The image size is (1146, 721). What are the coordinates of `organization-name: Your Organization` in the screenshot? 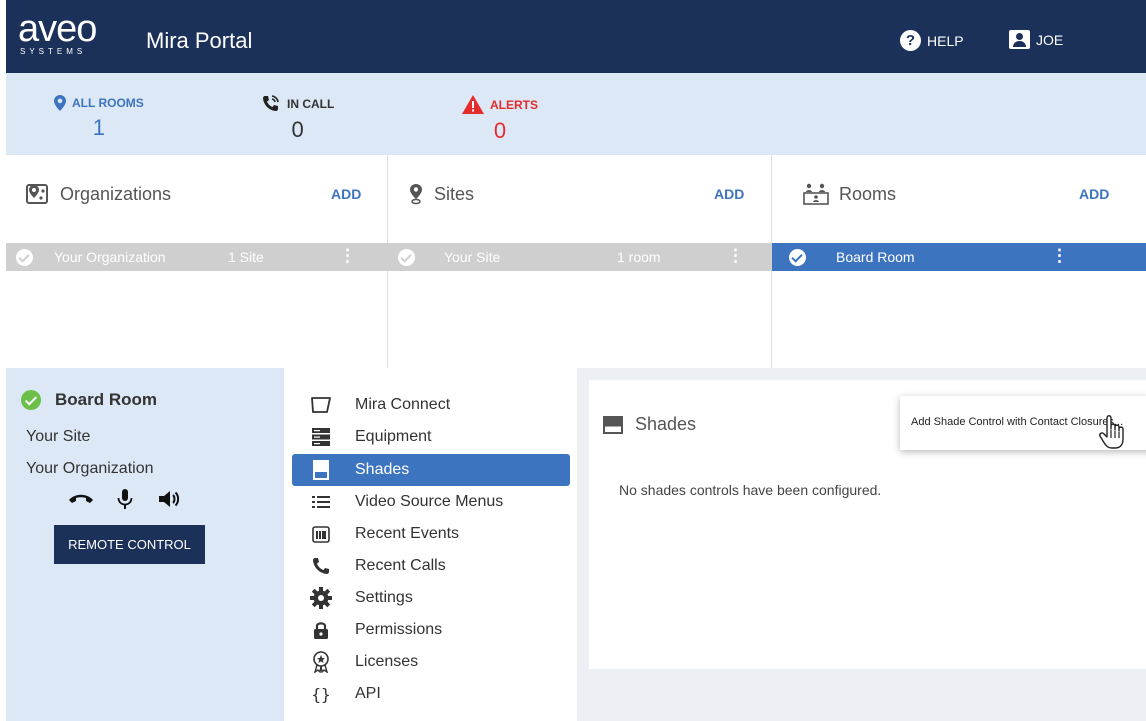 It's located at (110, 257).